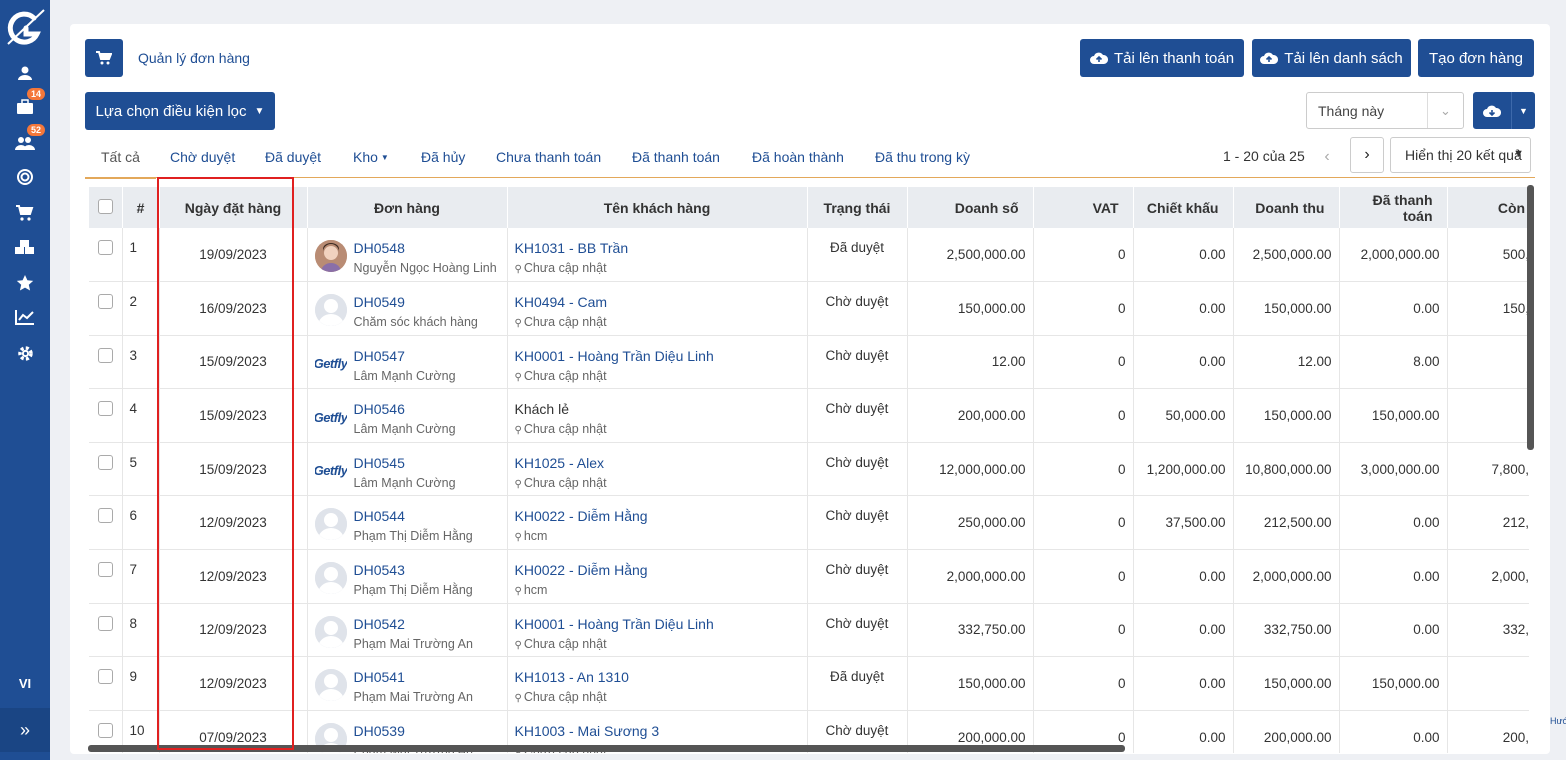 The image size is (1566, 760). What do you see at coordinates (25, 73) in the screenshot?
I see `sidebar-item-user` at bounding box center [25, 73].